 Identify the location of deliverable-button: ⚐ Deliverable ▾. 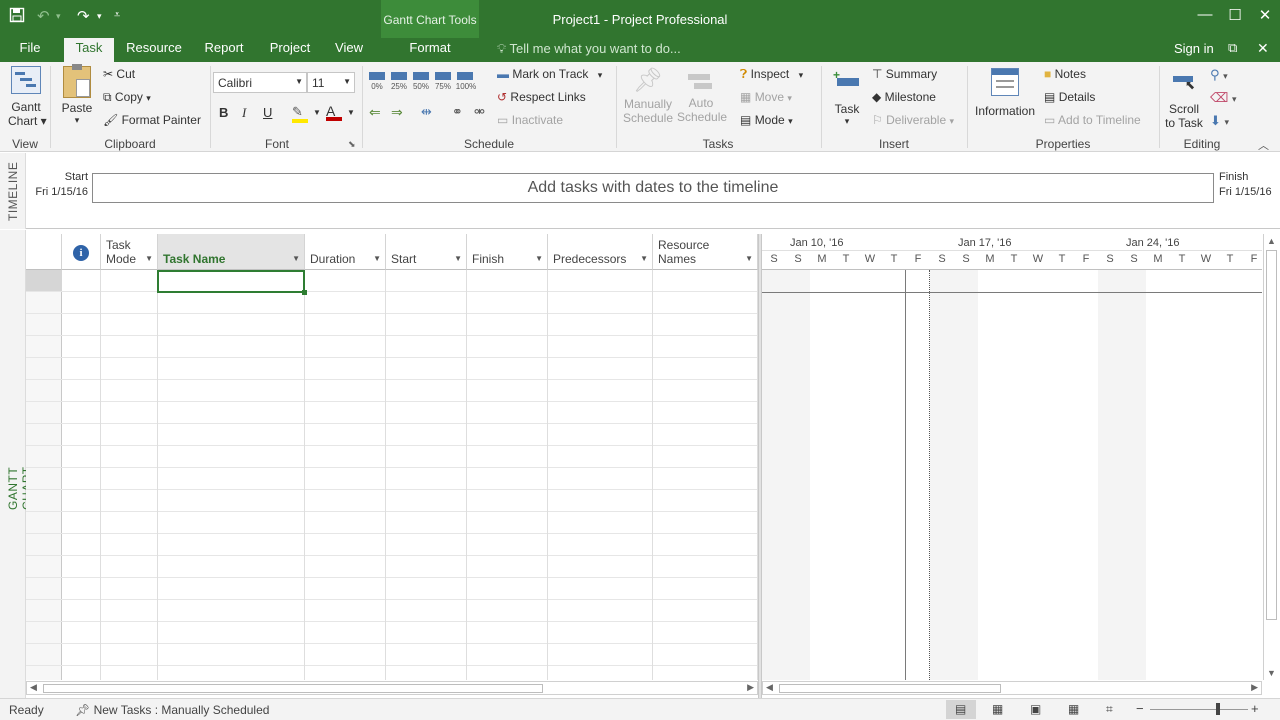
(913, 120).